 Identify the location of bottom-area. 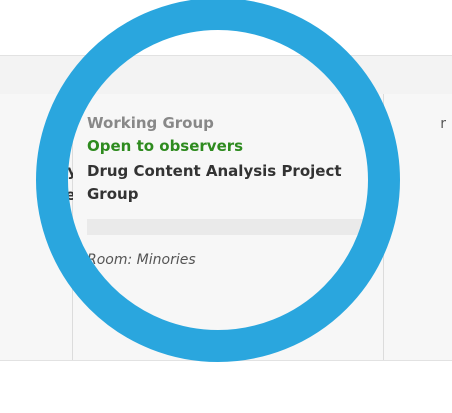
(226, 386).